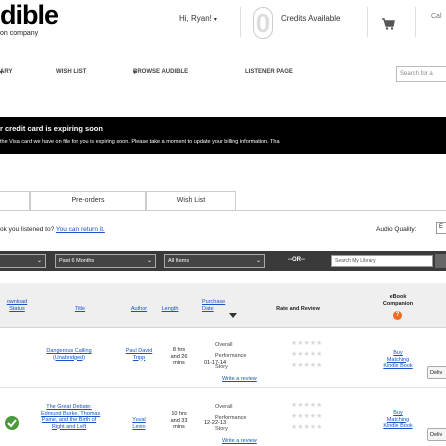 Image resolution: width=446 pixels, height=446 pixels. Describe the element at coordinates (269, 72) in the screenshot. I see `nav-item-listener-page: LISTENER PAGE` at that location.